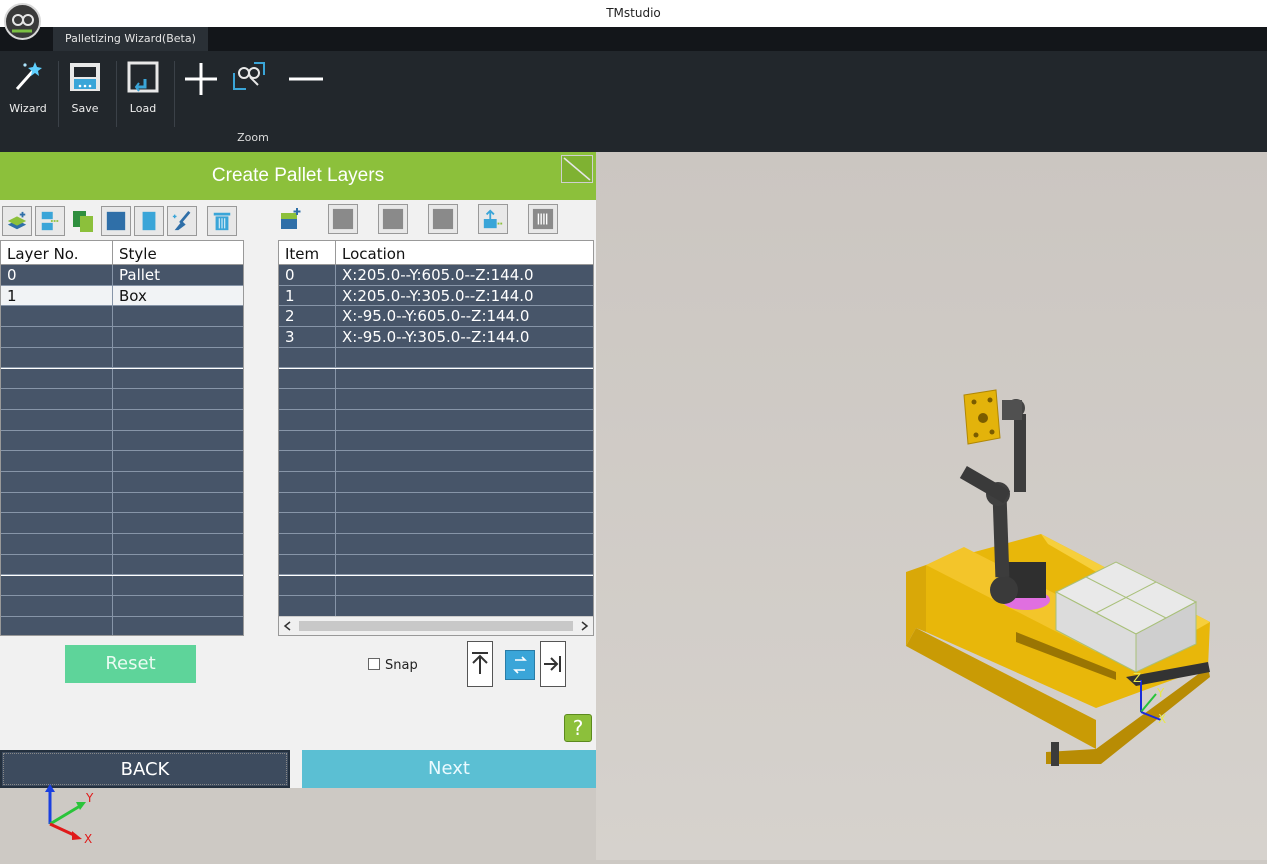 This screenshot has width=1267, height=864. What do you see at coordinates (436, 337) in the screenshot?
I see `table-row: 3 X:-95.0--Y:305.0--Z:144.0` at bounding box center [436, 337].